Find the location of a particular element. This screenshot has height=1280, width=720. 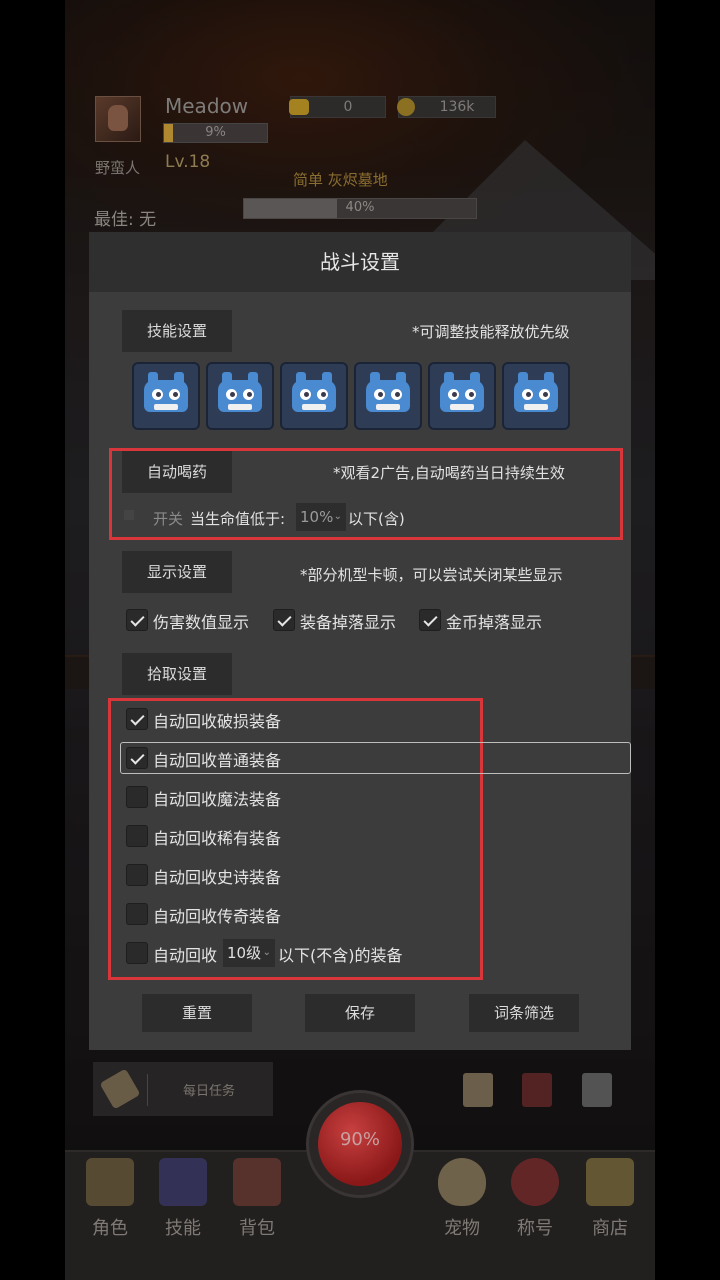

shop-hand-icon is located at coordinates (610, 1182).